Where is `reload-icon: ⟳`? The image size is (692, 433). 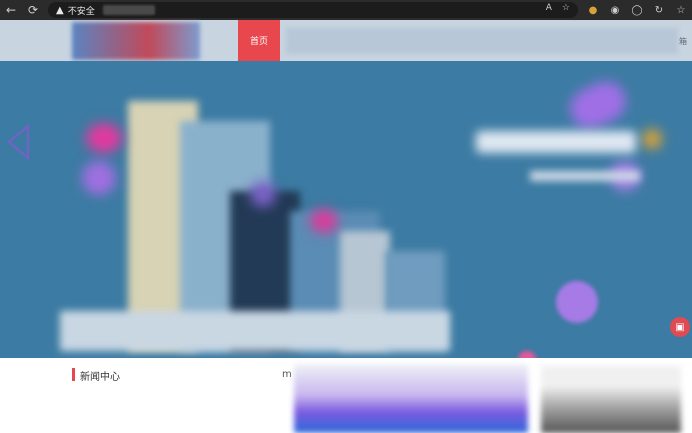
reload-icon: ⟳ is located at coordinates (33, 10).